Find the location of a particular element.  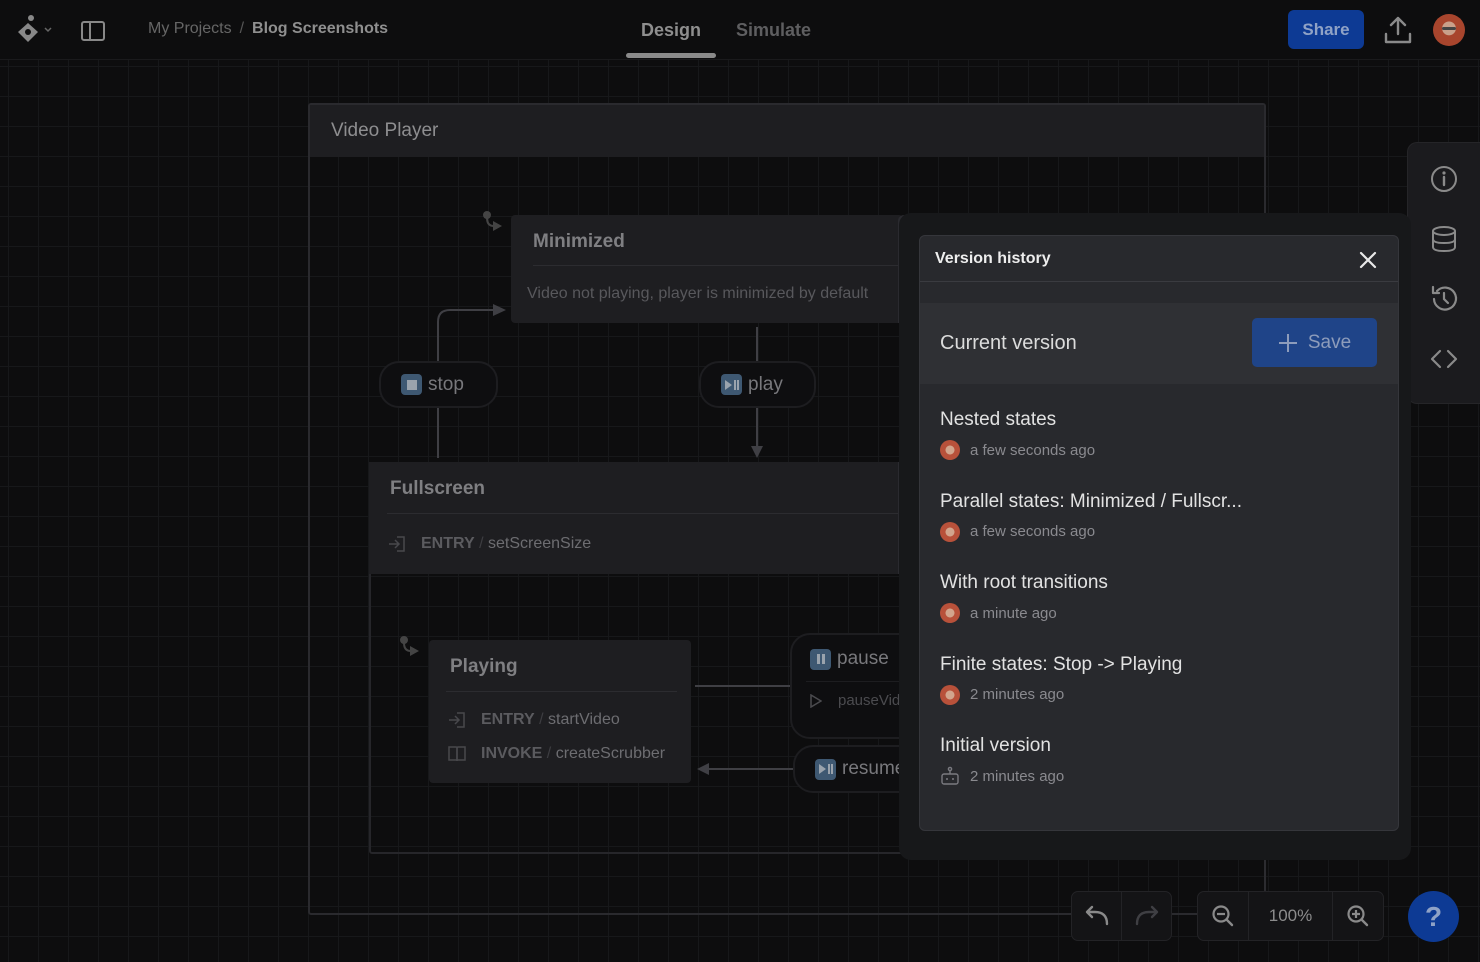

breadcrumb: My Projects / Blog Screenshots is located at coordinates (268, 29).